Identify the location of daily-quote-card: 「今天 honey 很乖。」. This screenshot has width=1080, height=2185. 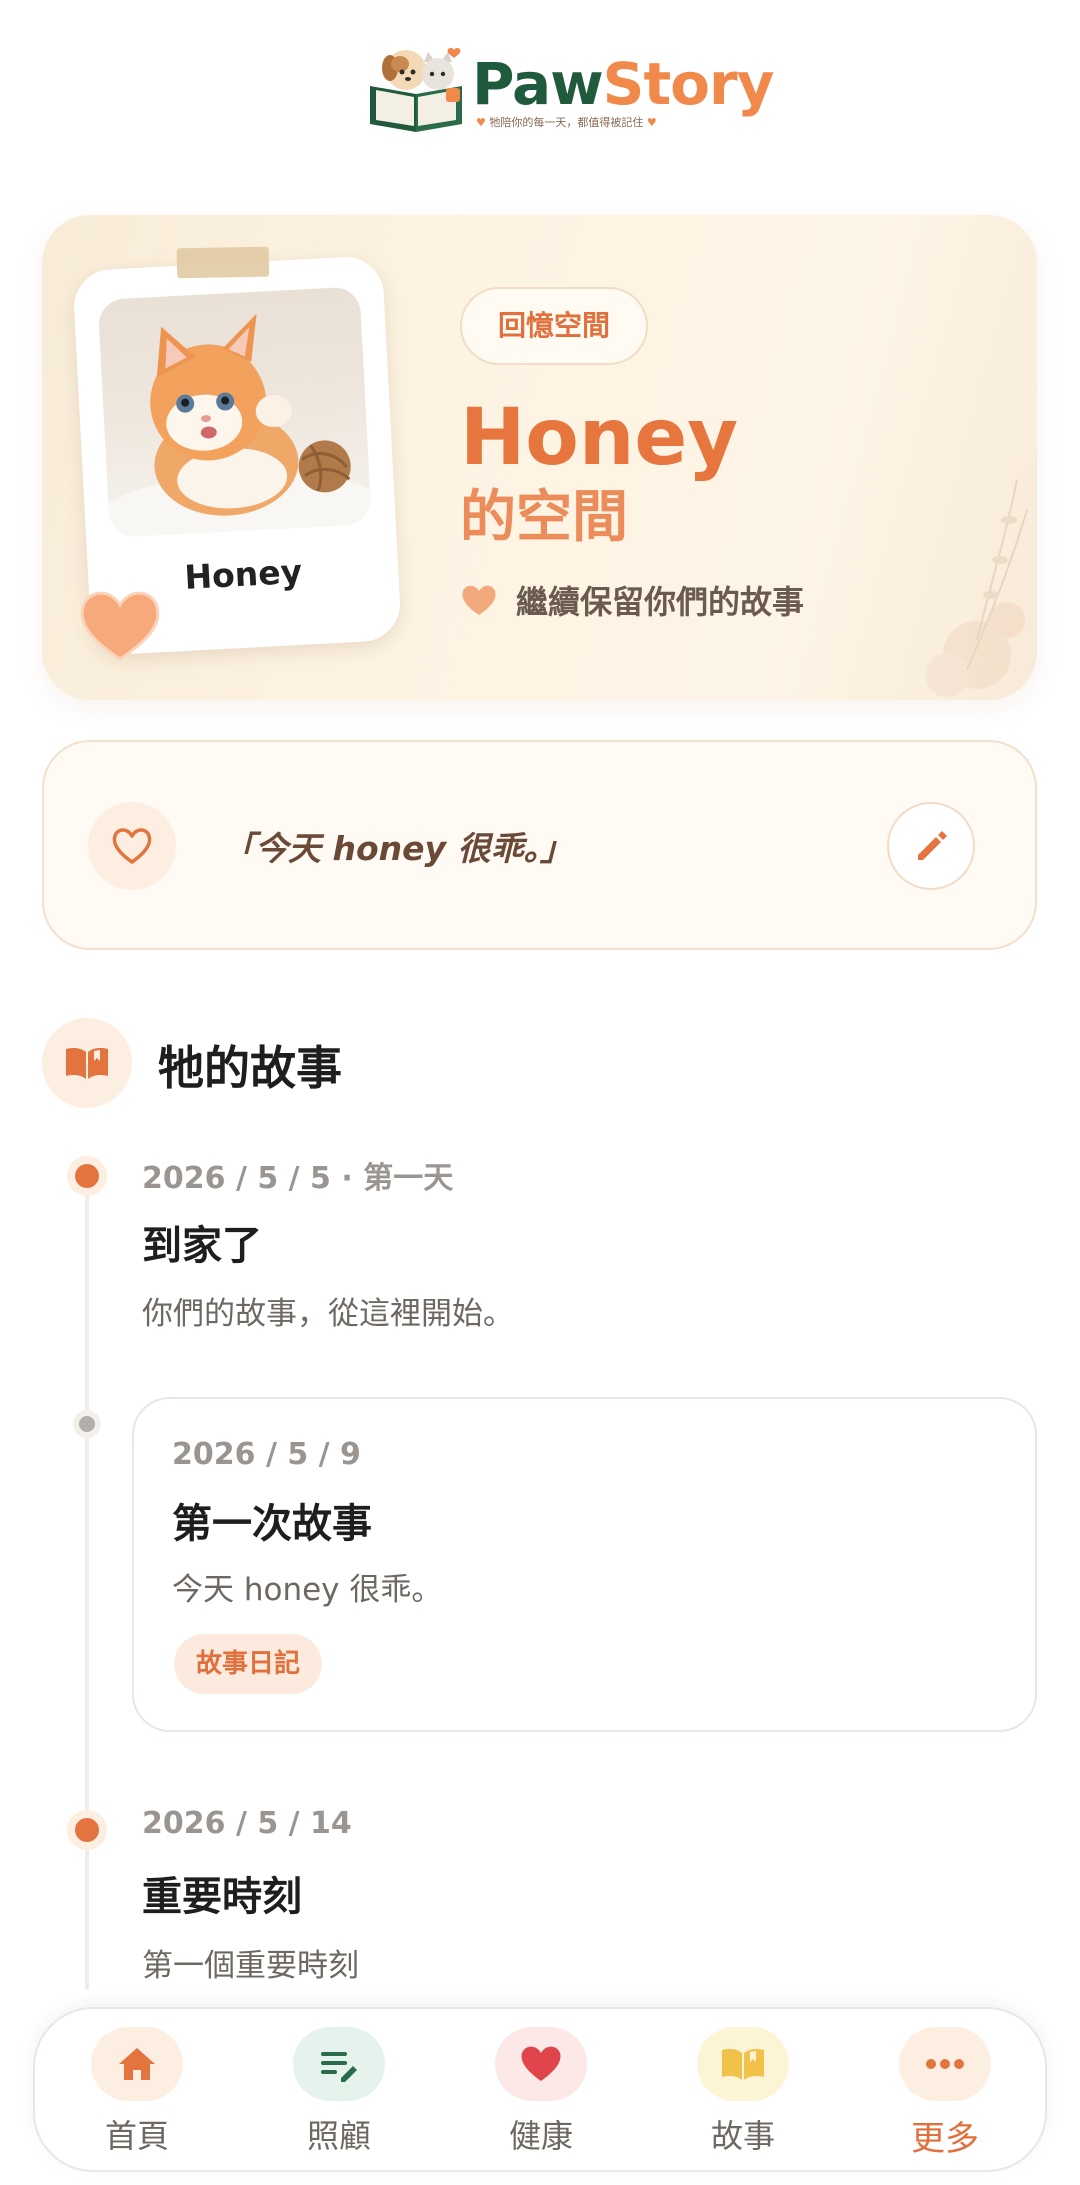
(539, 845).